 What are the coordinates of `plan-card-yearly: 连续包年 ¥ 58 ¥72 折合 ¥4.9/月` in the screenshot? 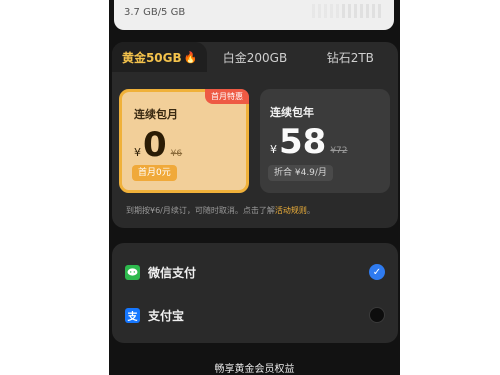 It's located at (325, 141).